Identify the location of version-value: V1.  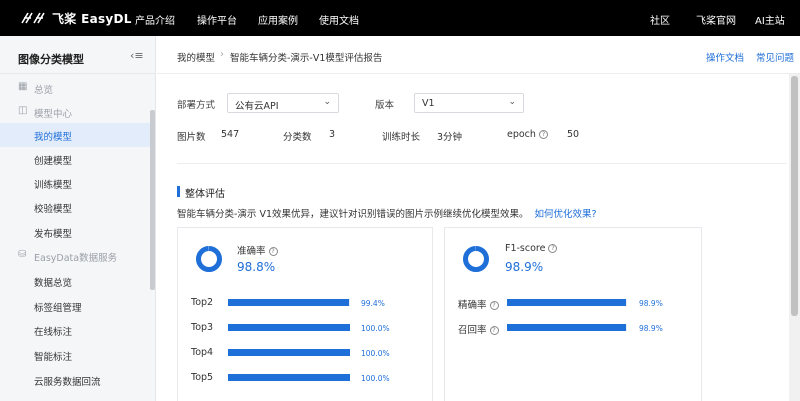
(428, 103).